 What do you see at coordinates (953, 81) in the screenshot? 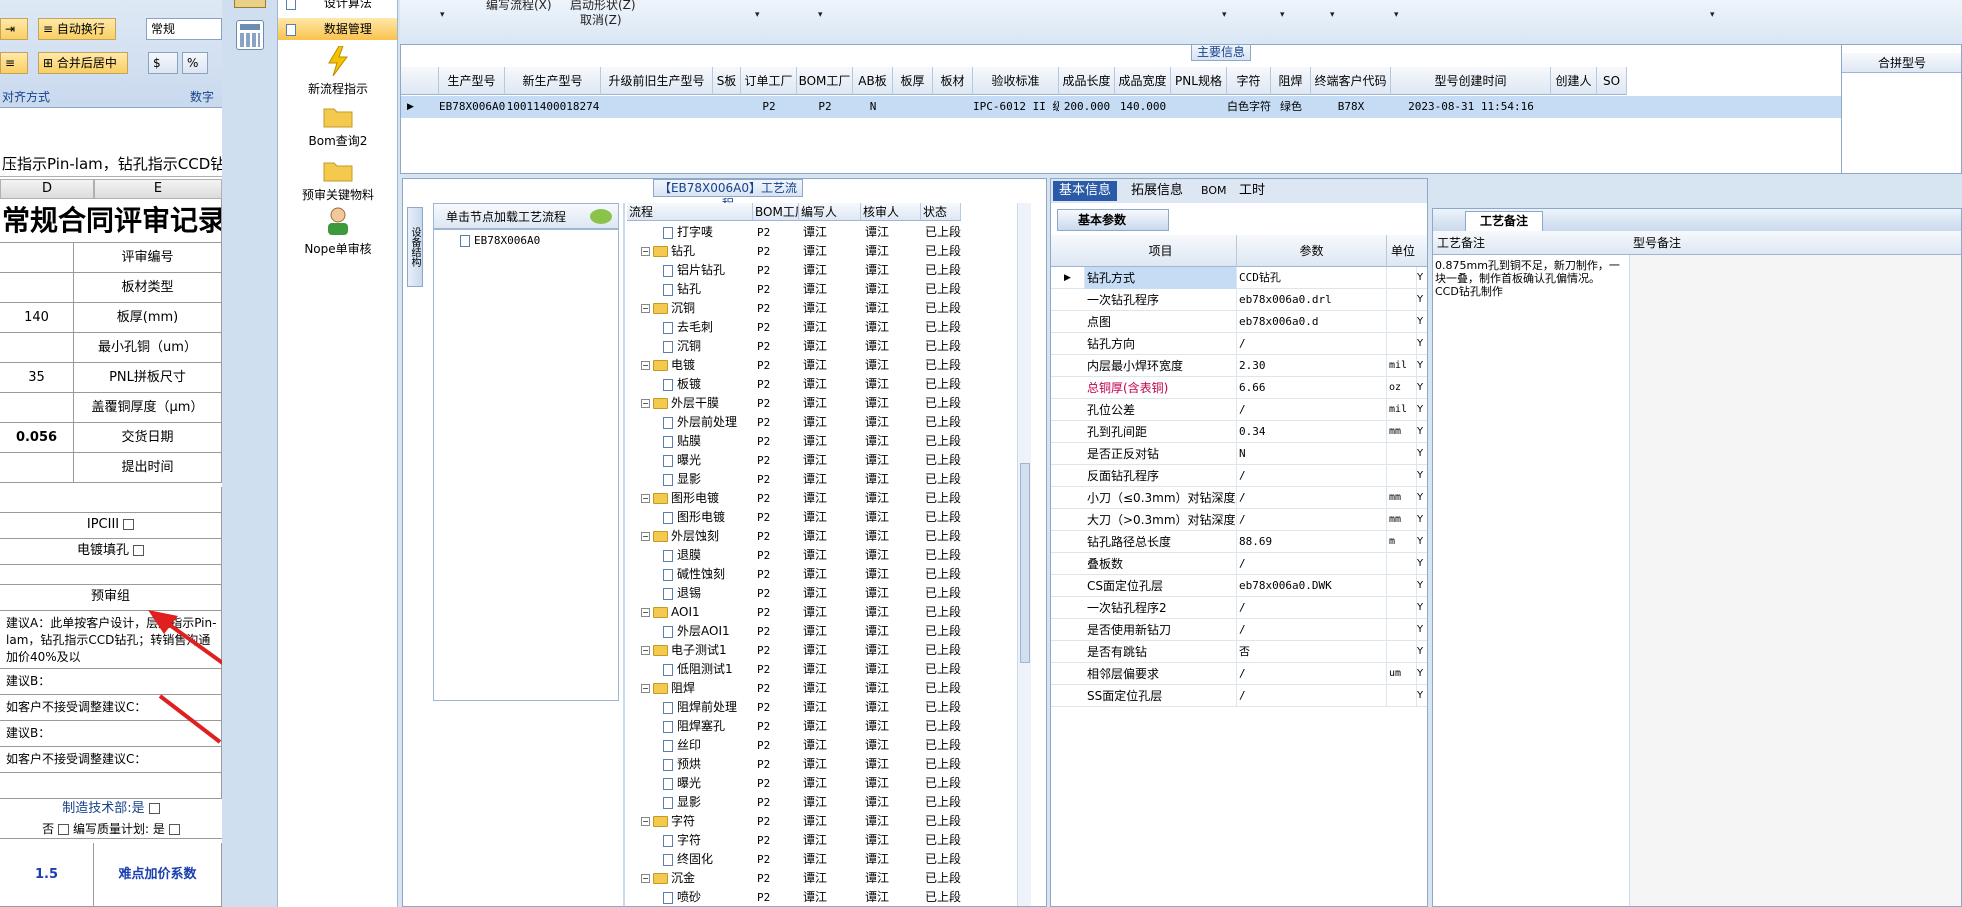
I see `main-header-cell: 板材` at bounding box center [953, 81].